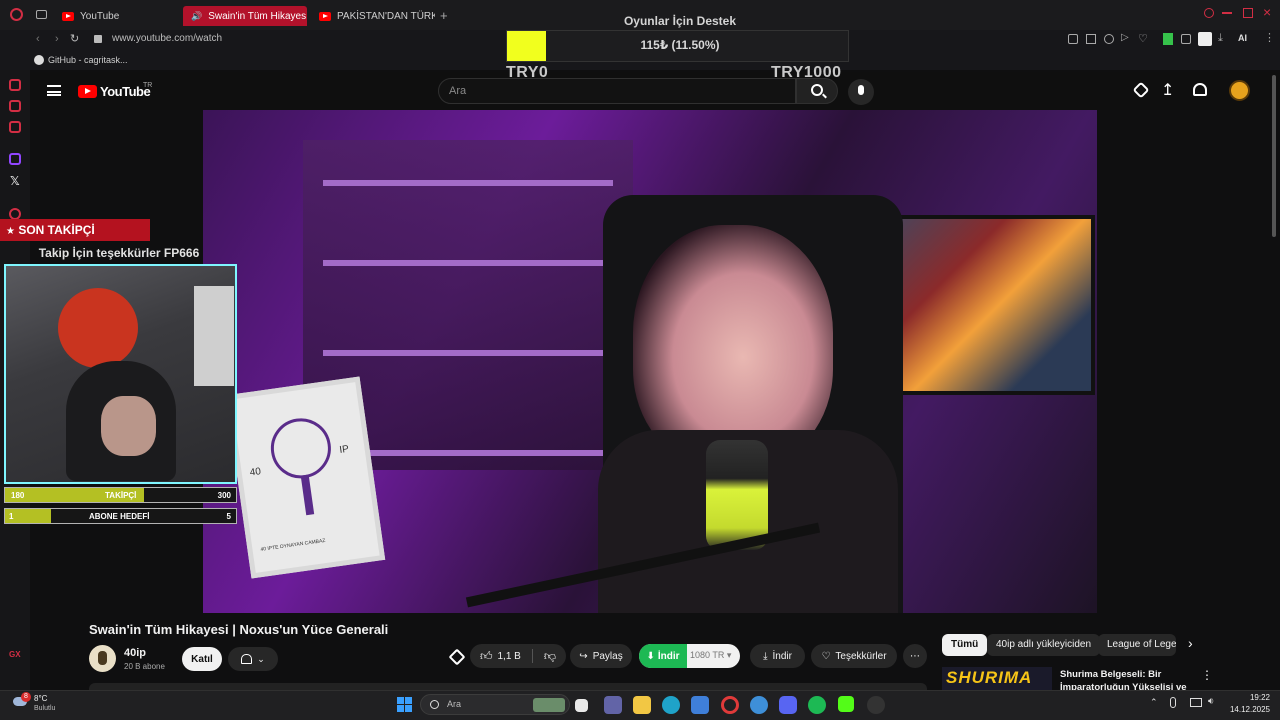 The width and height of the screenshot is (1280, 720). Describe the element at coordinates (915, 656) in the screenshot. I see `more-actions-button: ⋯` at that location.